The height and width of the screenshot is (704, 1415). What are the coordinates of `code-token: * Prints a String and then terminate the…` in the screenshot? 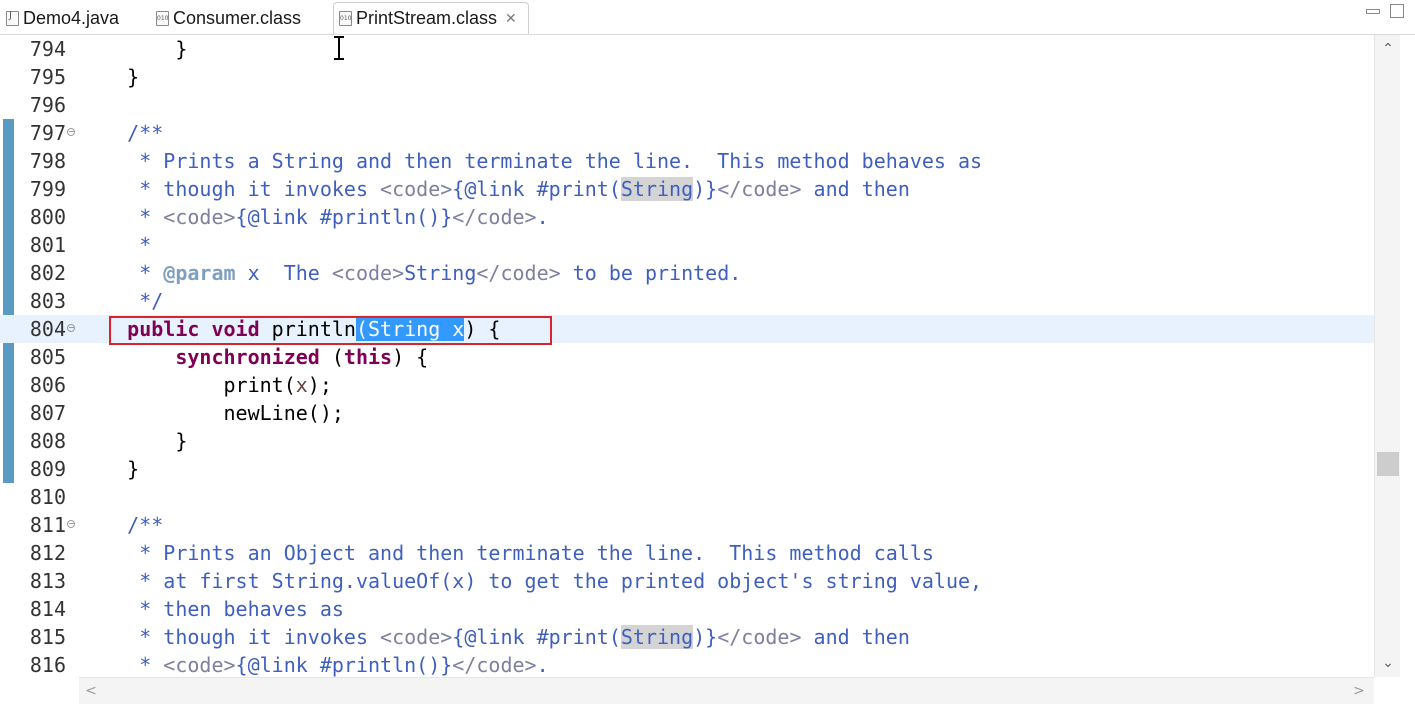 It's located at (531, 161).